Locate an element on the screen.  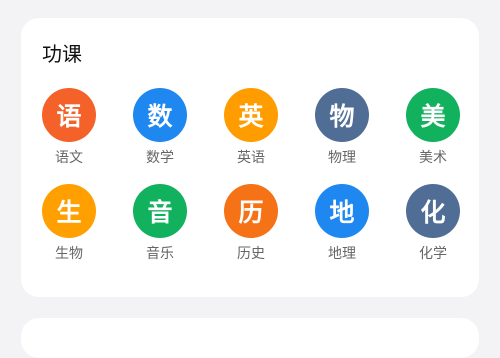
history-icon: 历 is located at coordinates (251, 211).